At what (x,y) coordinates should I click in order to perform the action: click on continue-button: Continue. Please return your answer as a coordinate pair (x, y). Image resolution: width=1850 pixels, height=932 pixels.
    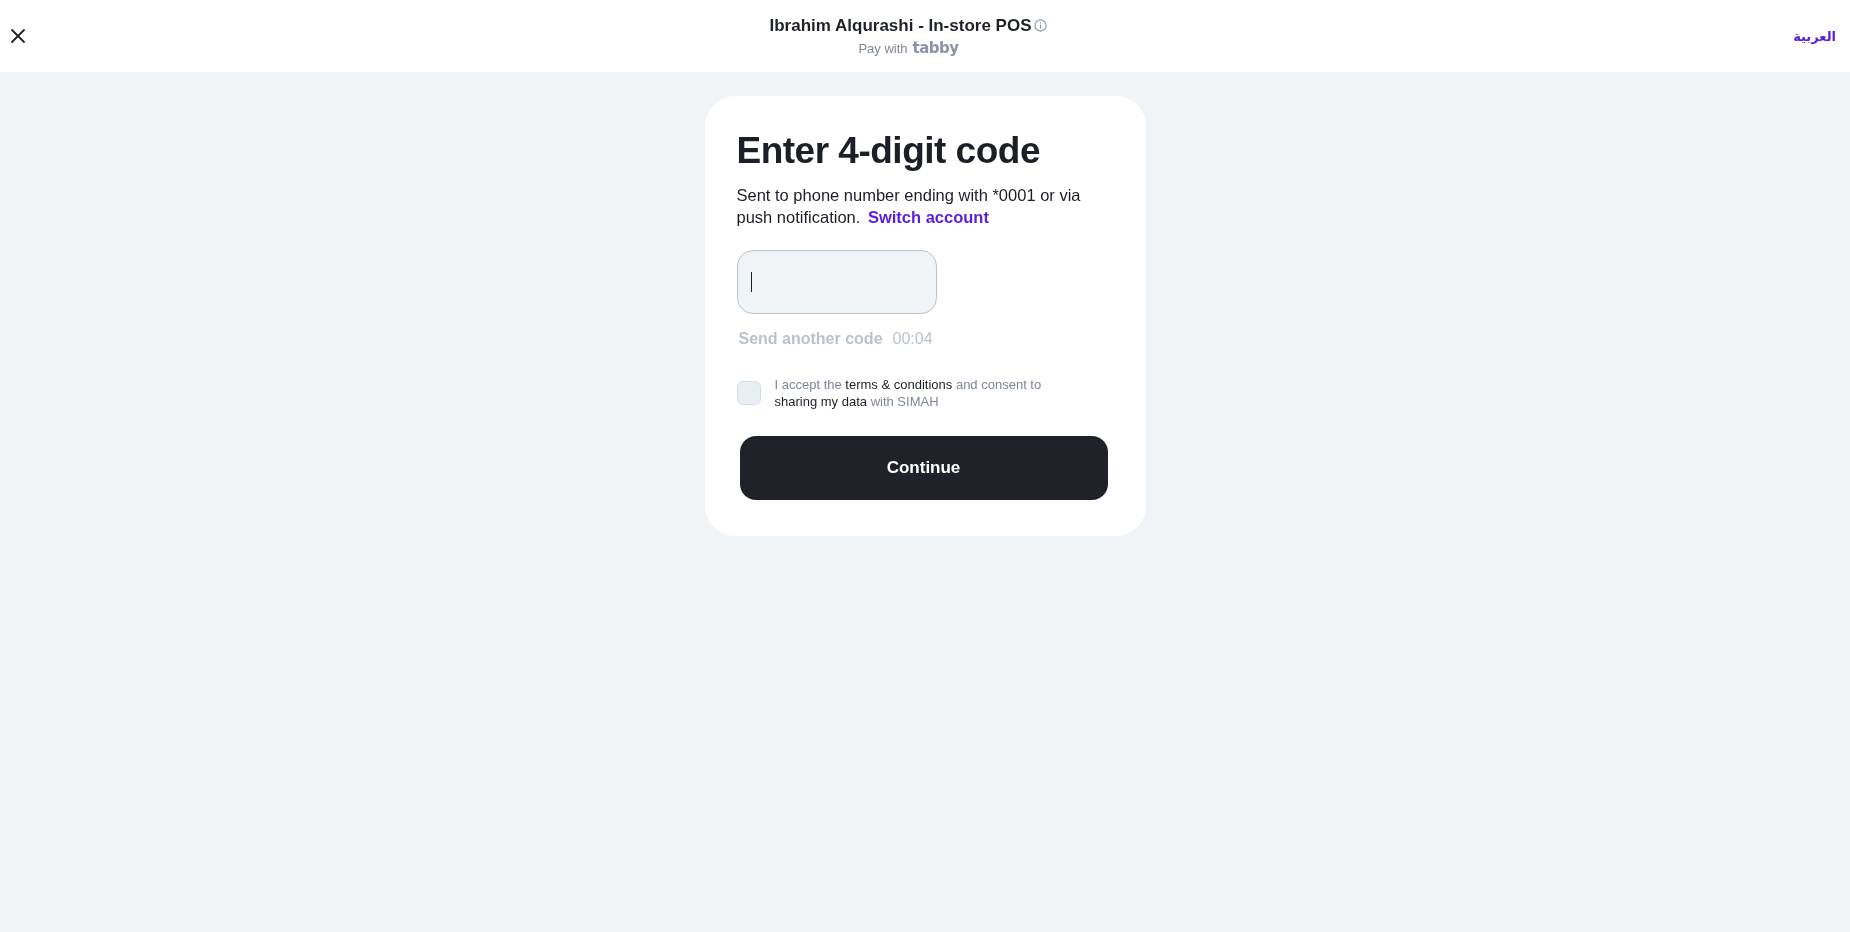
    Looking at the image, I should click on (923, 468).